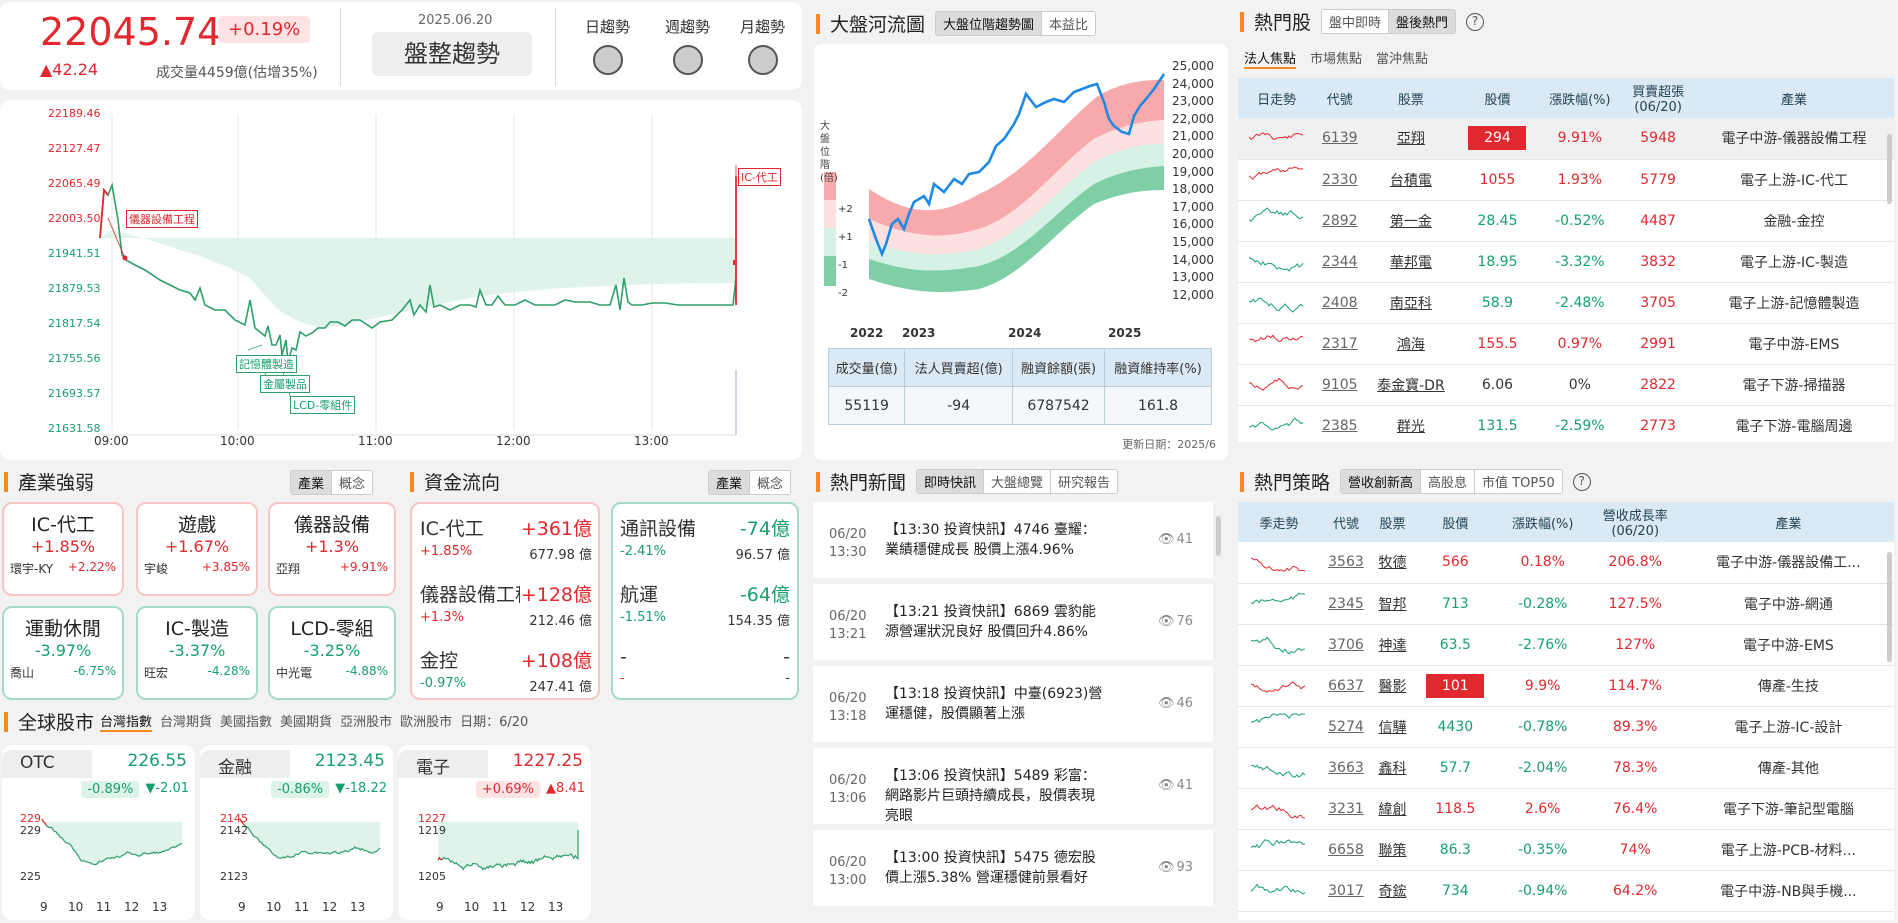 The image size is (1898, 923). Describe the element at coordinates (1392, 850) in the screenshot. I see `stock-name: 聯策` at that location.